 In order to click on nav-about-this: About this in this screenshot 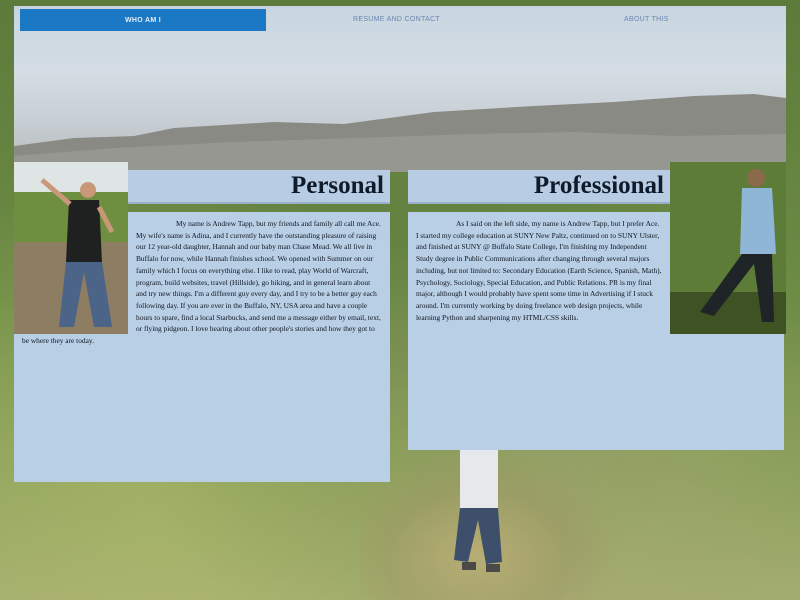, I will do `click(646, 19)`.